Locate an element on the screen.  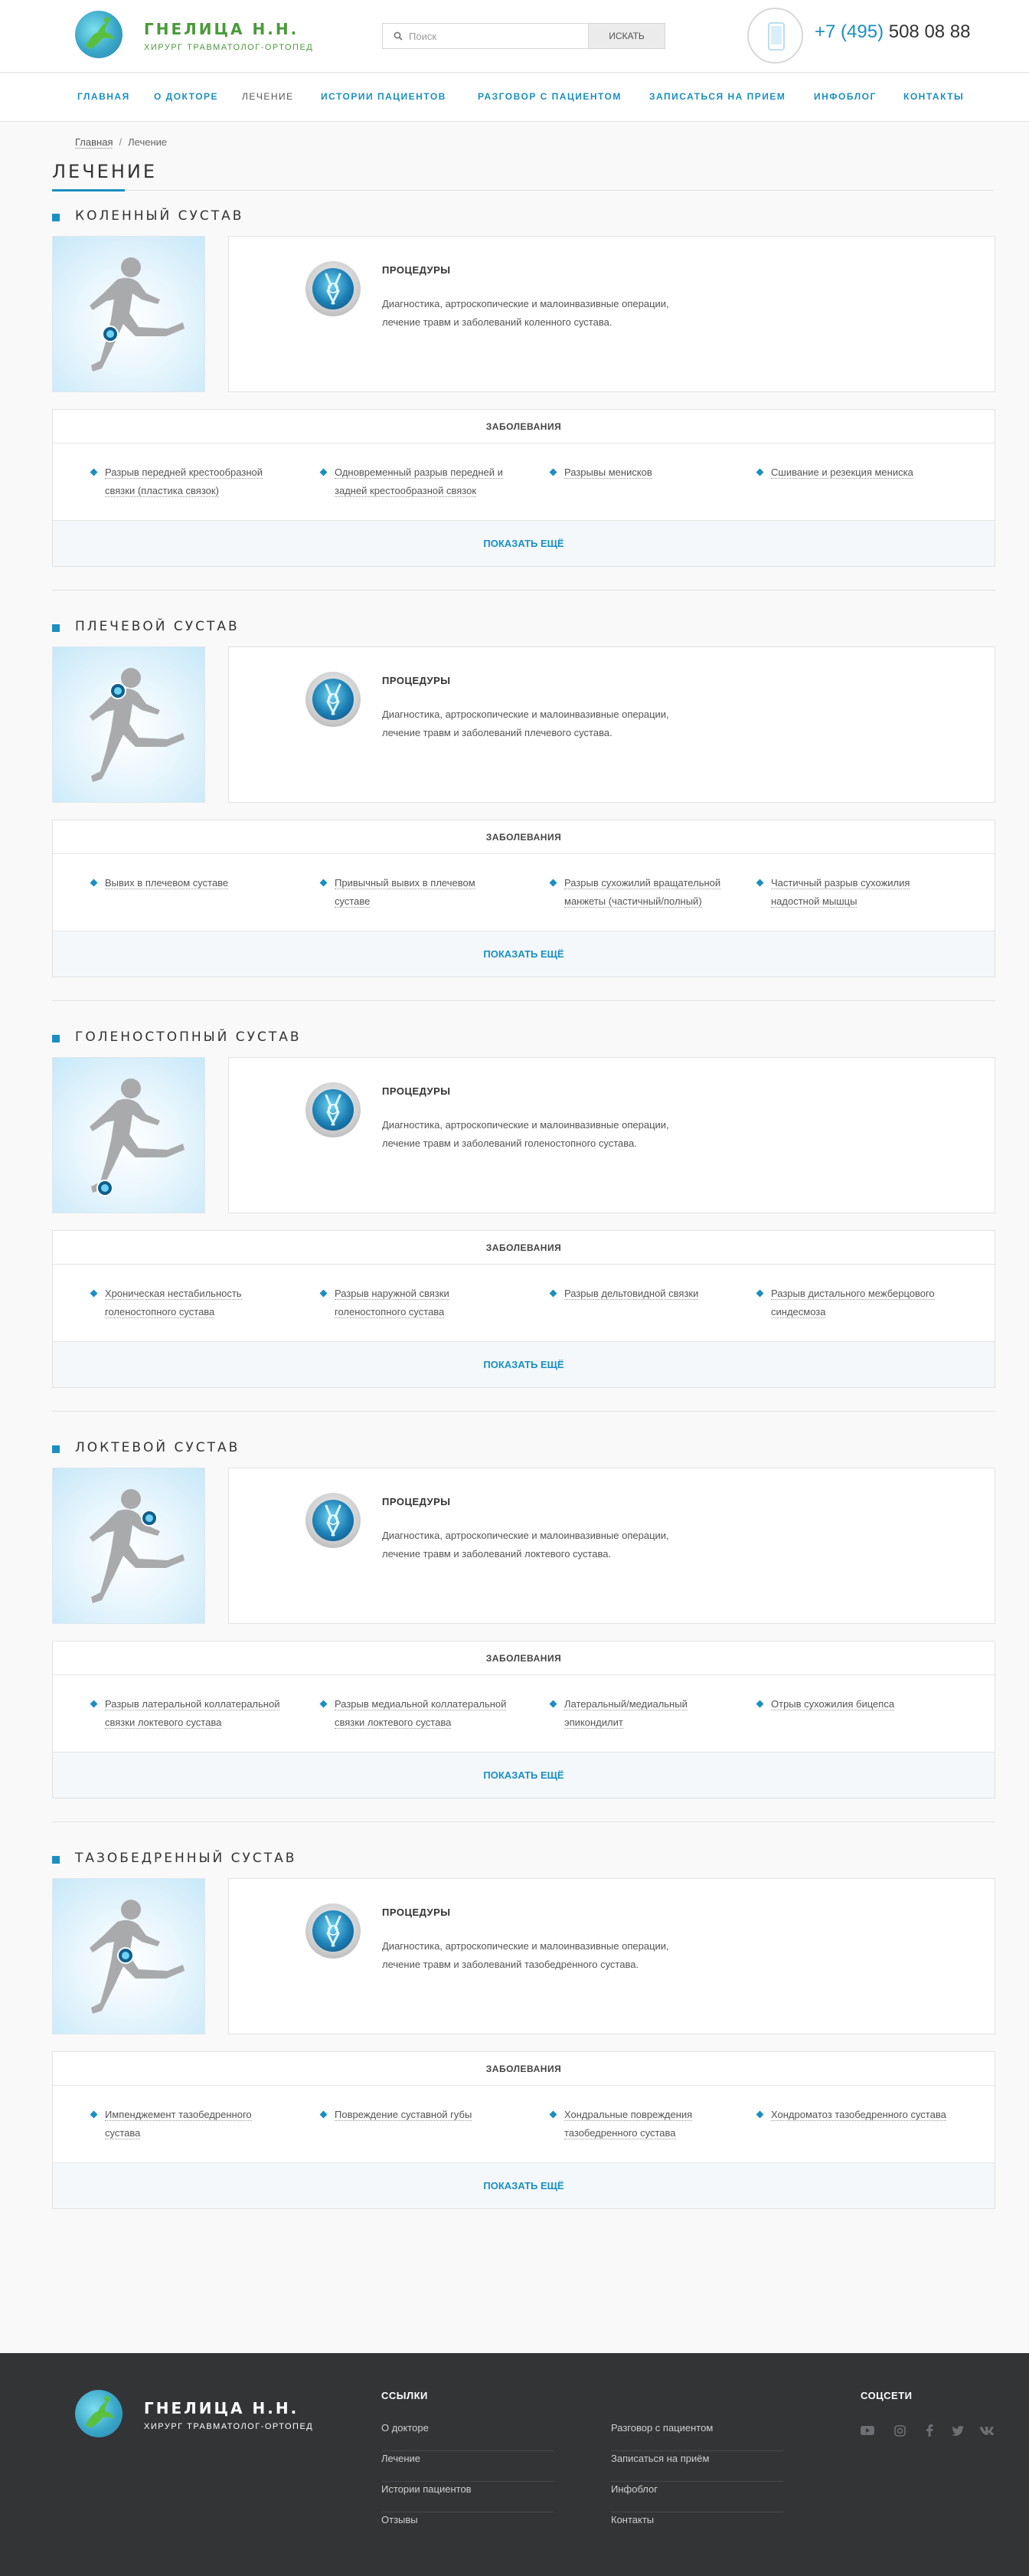
disease-link: Повреждение суставной губы is located at coordinates (403, 2115).